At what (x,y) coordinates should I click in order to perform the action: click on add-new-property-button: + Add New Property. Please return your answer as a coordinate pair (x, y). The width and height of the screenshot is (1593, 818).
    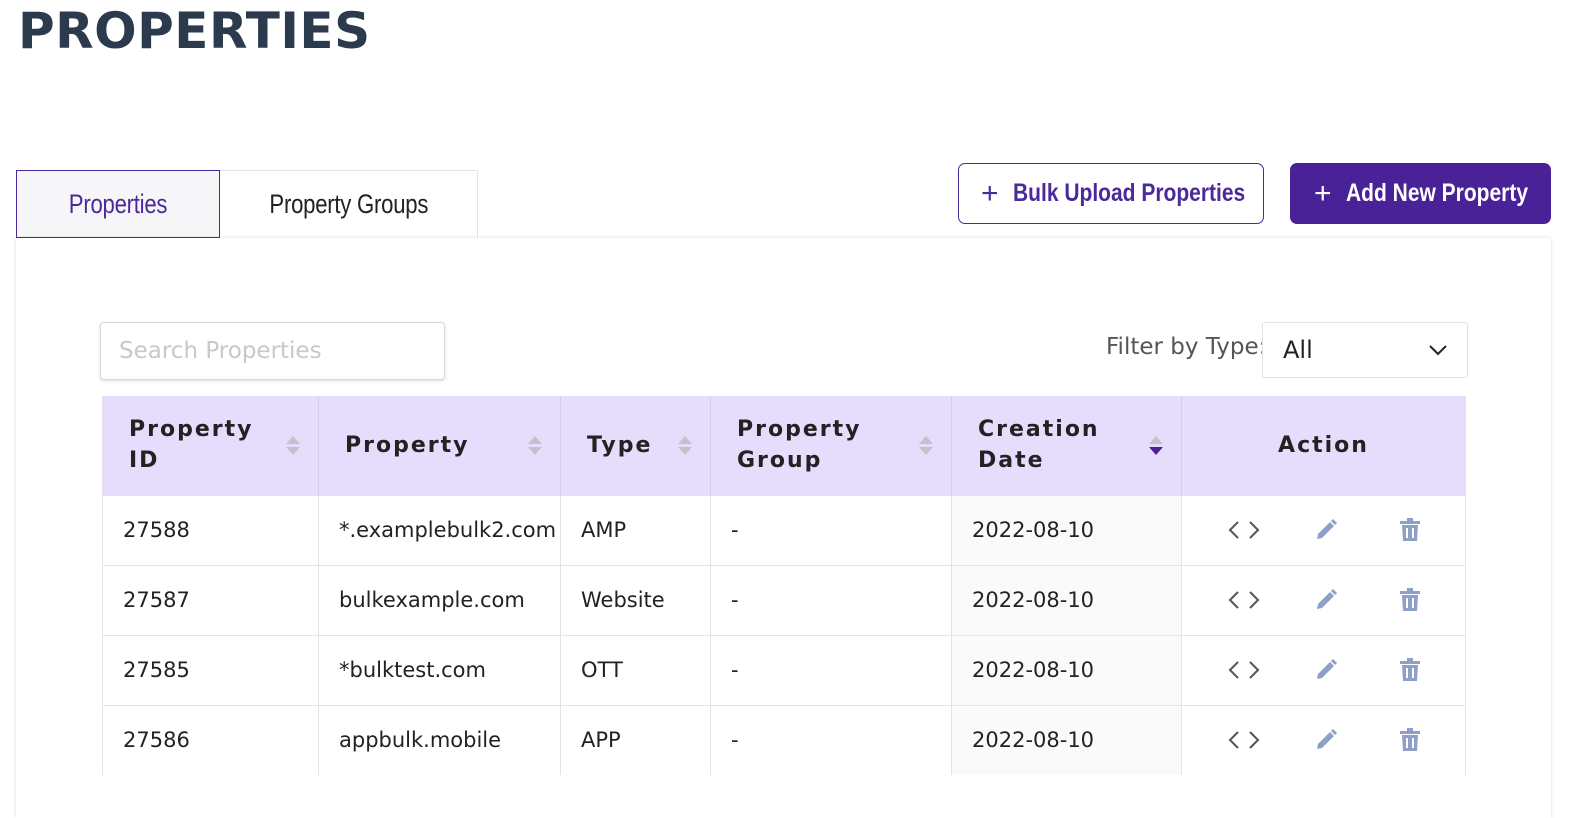
    Looking at the image, I should click on (1420, 193).